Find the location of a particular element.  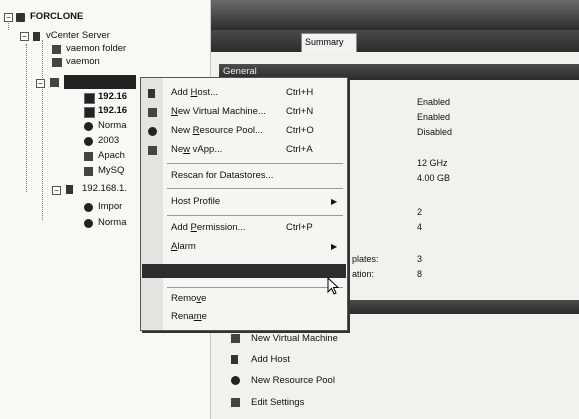

command-label: Edit Settings is located at coordinates (278, 402).